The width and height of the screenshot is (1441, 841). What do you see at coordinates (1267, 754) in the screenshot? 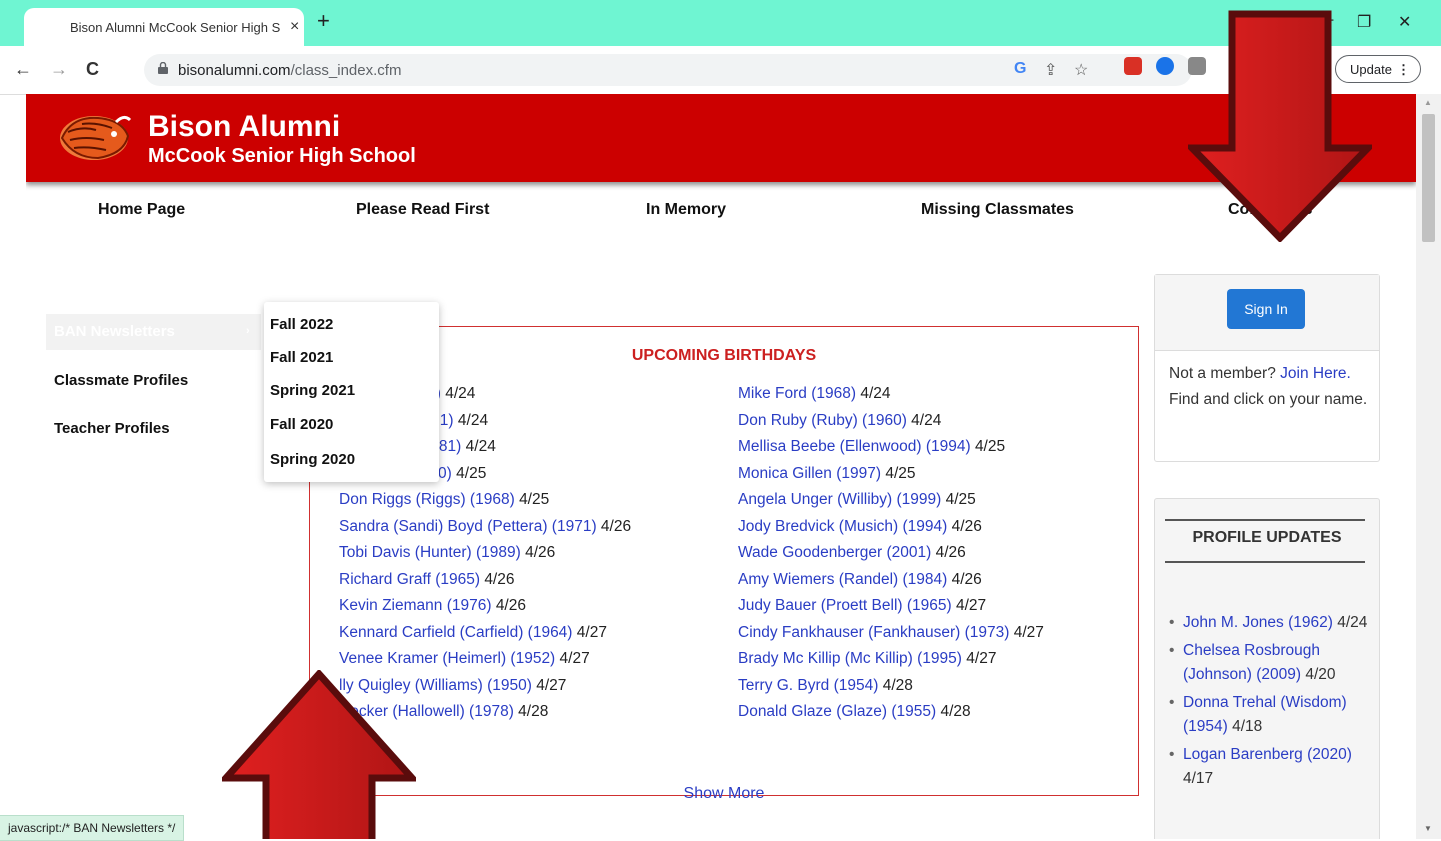
I see `profile-update-link: Logan Barenberg (2020)` at bounding box center [1267, 754].